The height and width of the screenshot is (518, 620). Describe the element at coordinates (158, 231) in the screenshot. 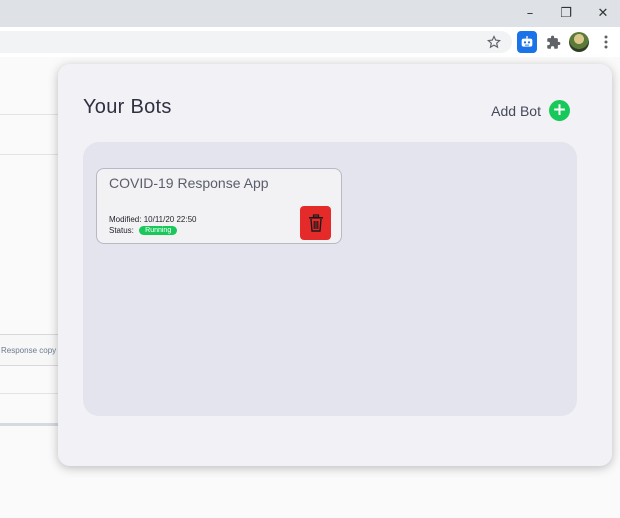

I see `status-badge: Running` at that location.